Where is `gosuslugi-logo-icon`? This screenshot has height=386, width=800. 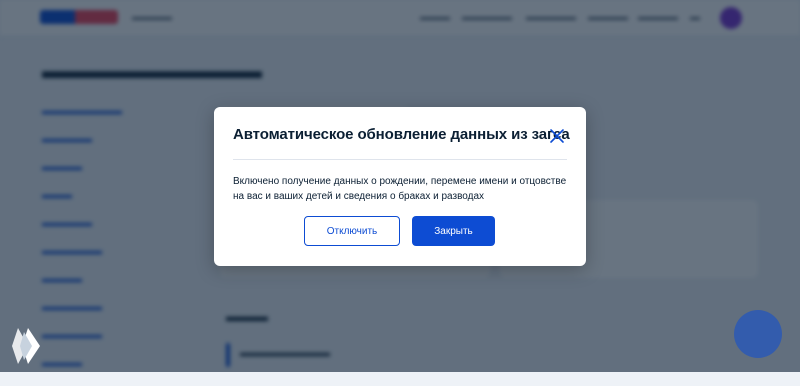 gosuslugi-logo-icon is located at coordinates (26, 346).